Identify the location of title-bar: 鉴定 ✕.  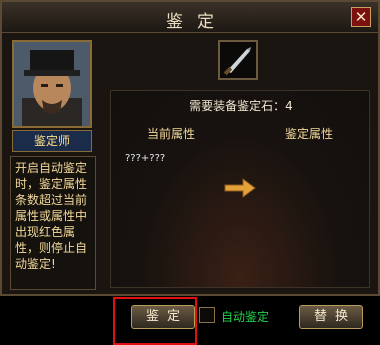
(190, 17).